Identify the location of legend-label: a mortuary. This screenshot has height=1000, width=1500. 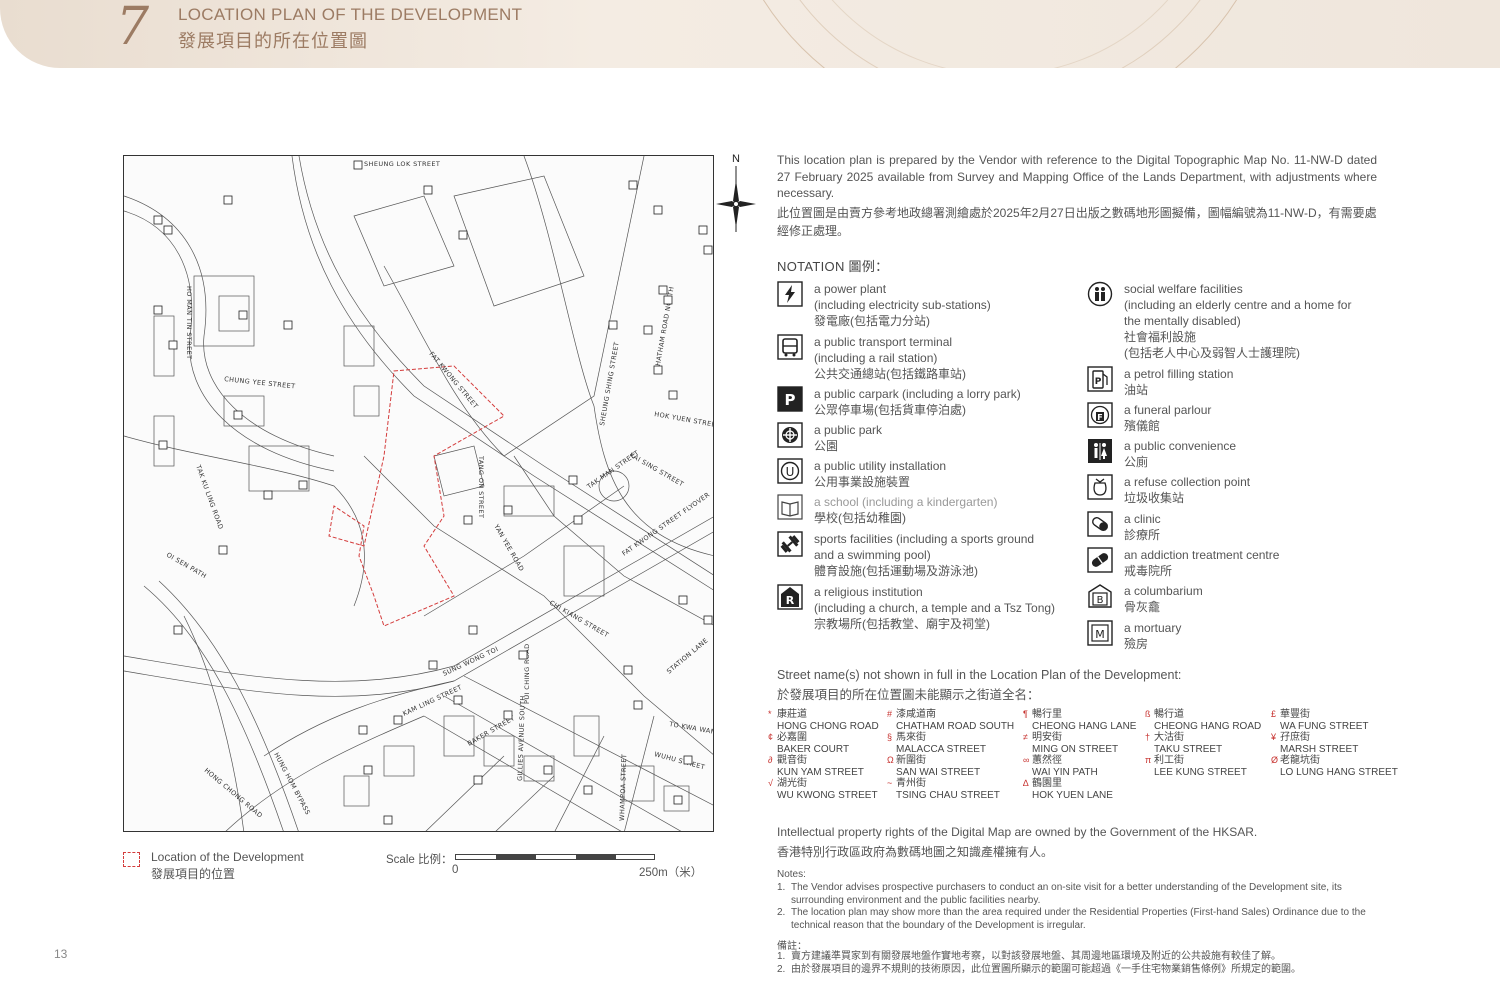
(1153, 628).